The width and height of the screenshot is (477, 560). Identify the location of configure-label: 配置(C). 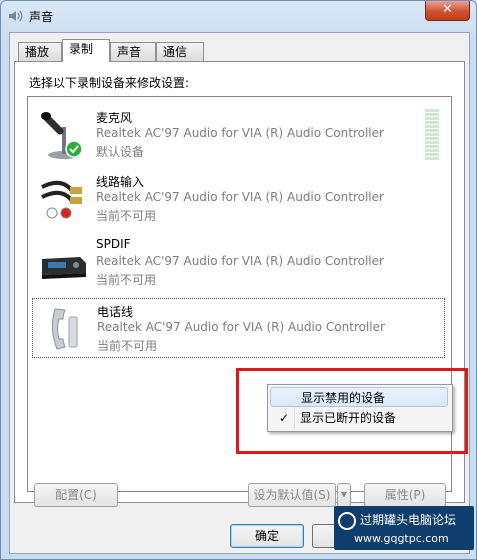
(76, 495).